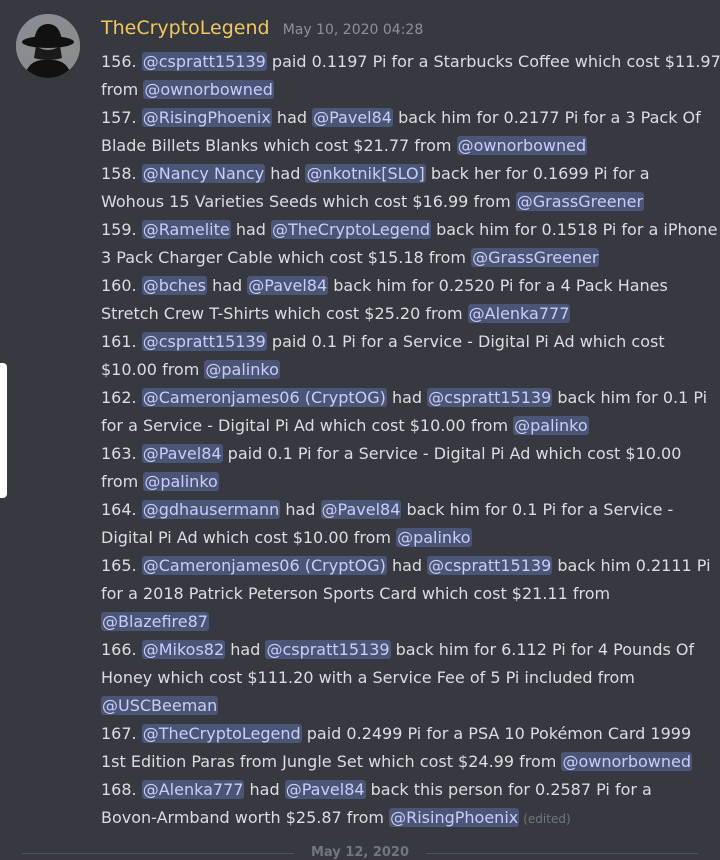 The width and height of the screenshot is (720, 860). What do you see at coordinates (365, 173) in the screenshot?
I see `user-mention: @nkotnik[SLO]` at bounding box center [365, 173].